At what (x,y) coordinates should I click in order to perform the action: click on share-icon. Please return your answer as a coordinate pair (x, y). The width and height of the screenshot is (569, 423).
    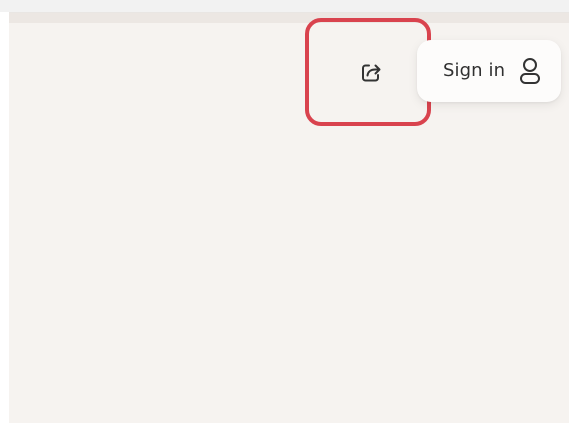
    Looking at the image, I should click on (371, 73).